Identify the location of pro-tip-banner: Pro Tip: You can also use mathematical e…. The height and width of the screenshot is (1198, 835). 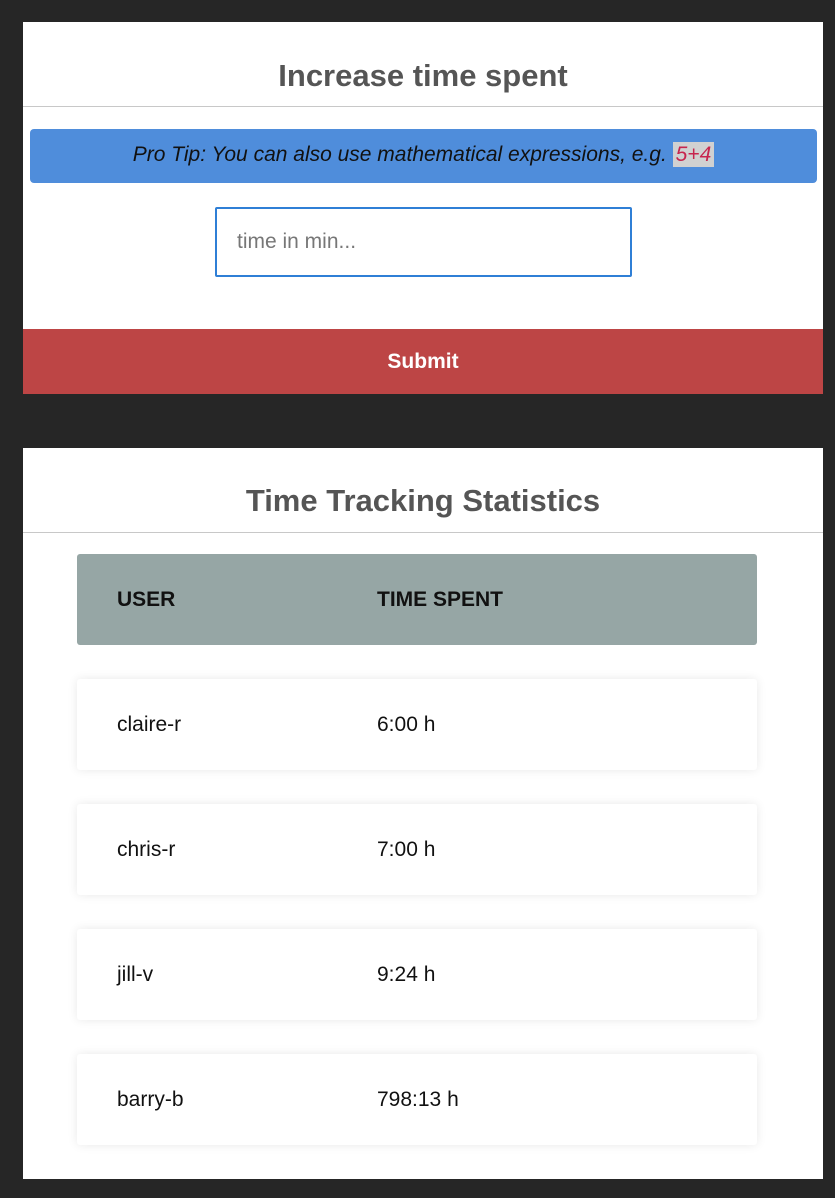
(423, 156).